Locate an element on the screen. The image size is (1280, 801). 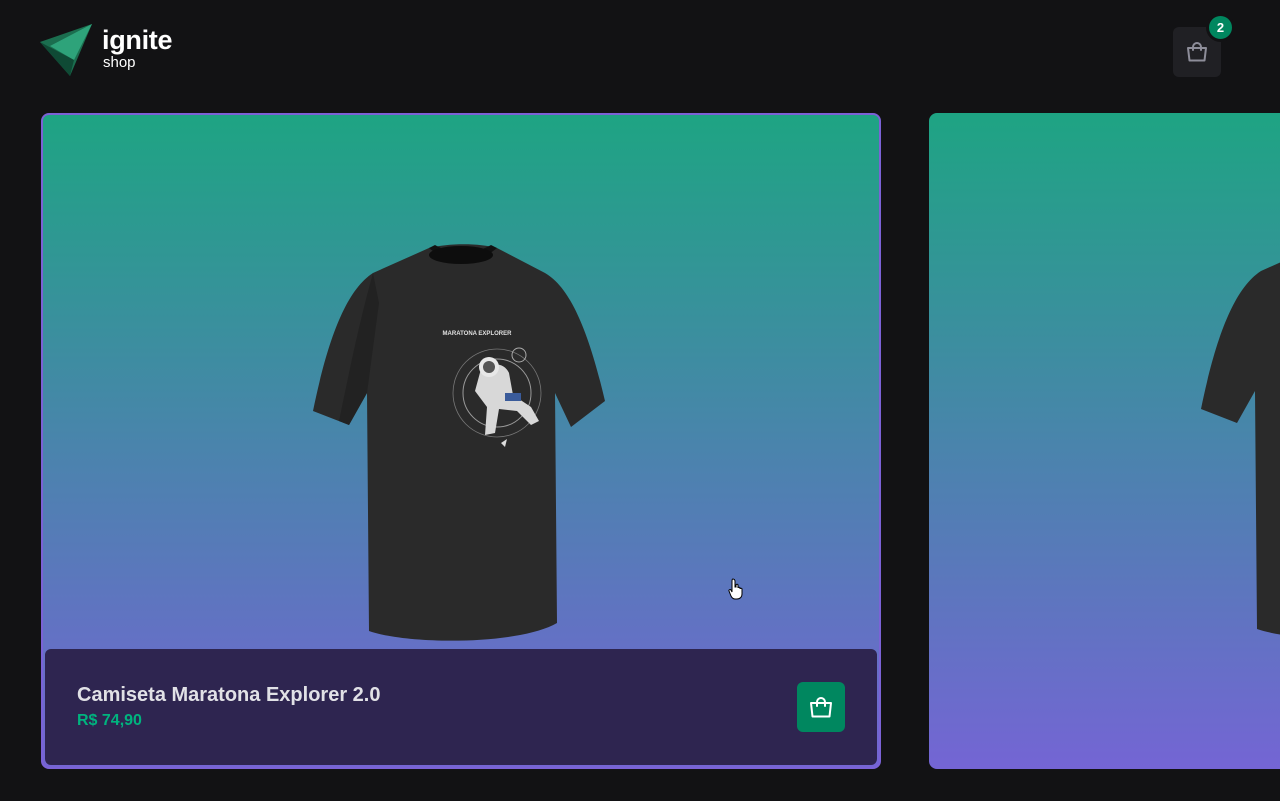
tshirt-image is located at coordinates (1240, 448).